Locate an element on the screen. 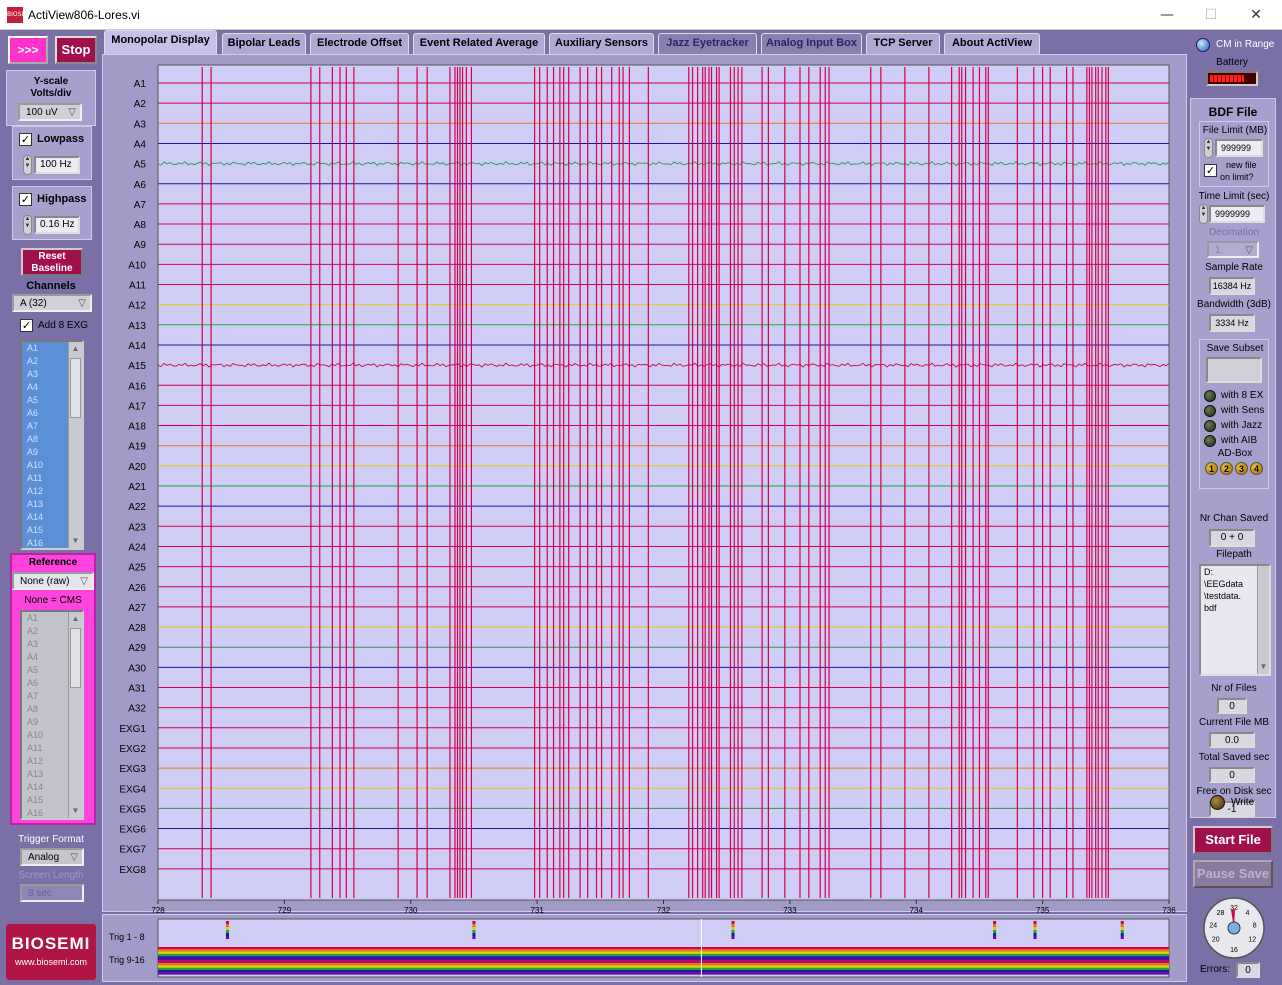 This screenshot has width=1282, height=985. channel-label: A1 is located at coordinates (140, 84).